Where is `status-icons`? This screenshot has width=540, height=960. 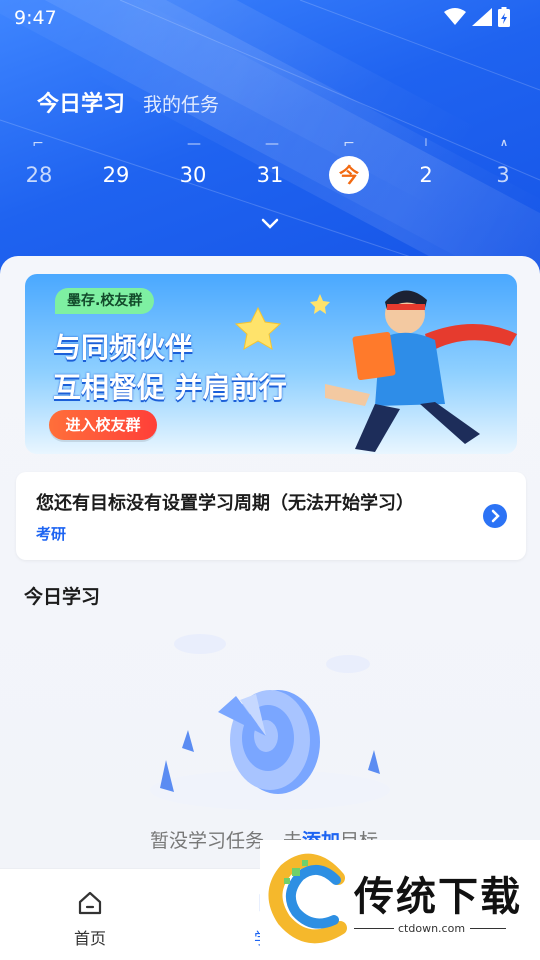 status-icons is located at coordinates (477, 17).